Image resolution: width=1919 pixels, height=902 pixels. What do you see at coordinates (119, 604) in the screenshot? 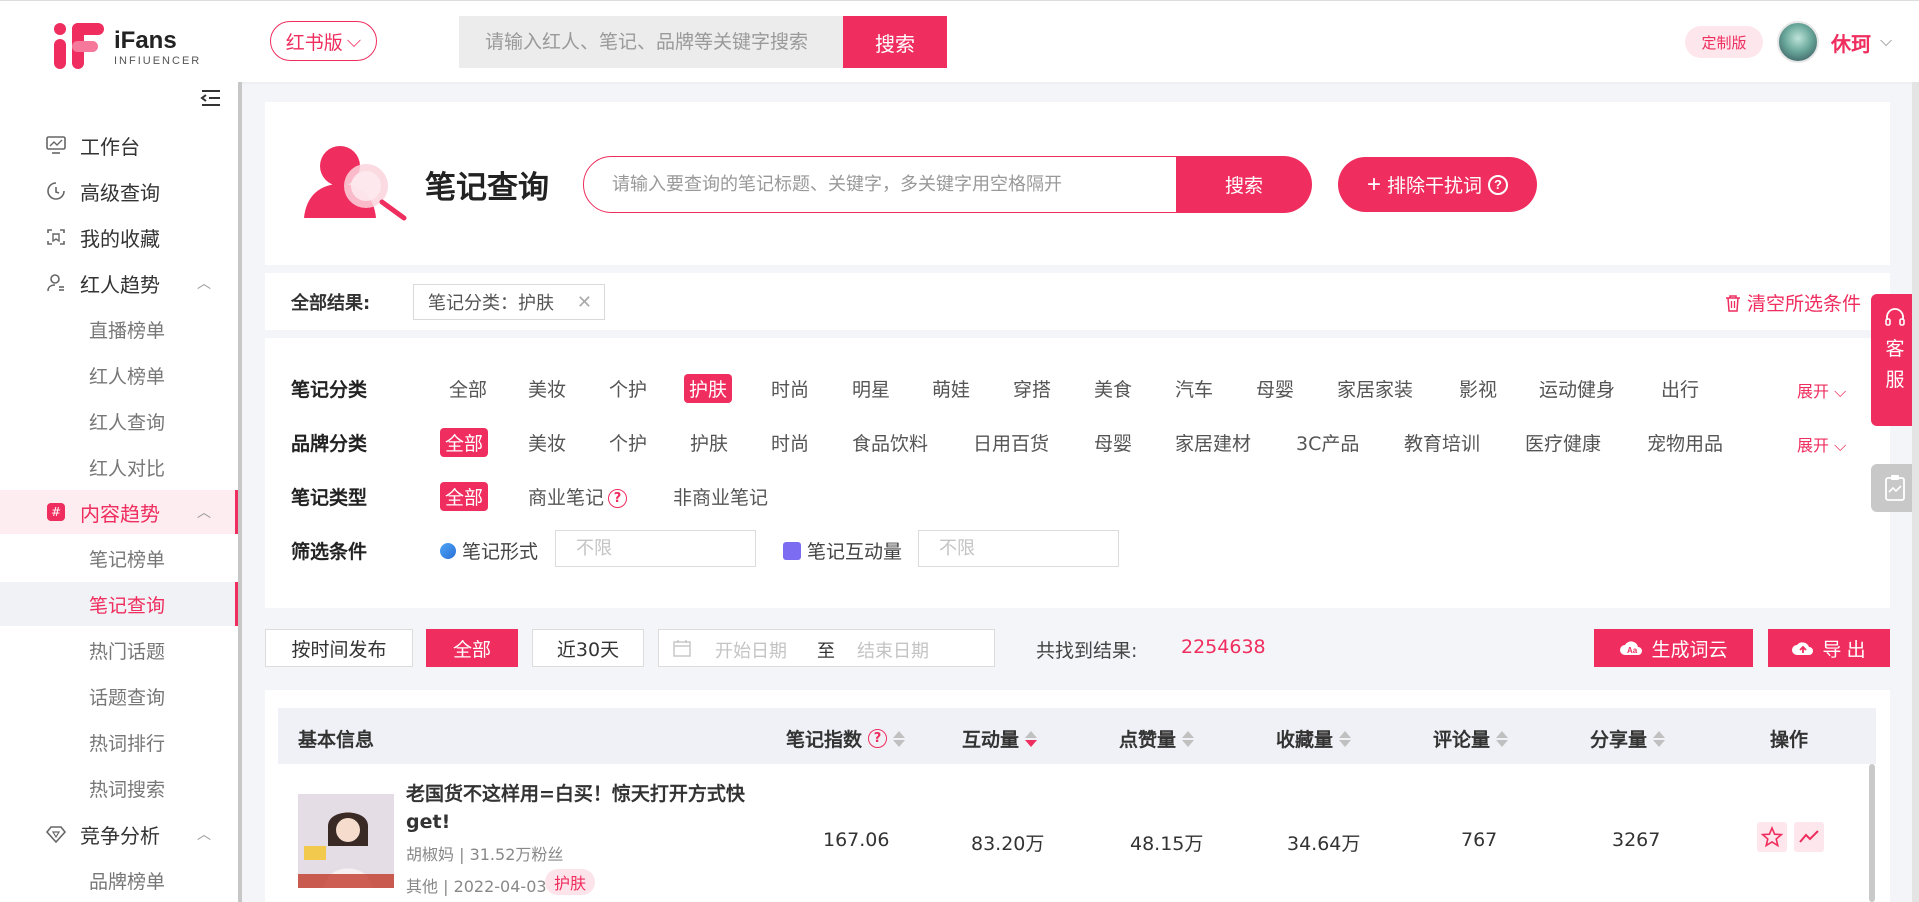
I see `sidebar-item-note-search: 笔记查询` at bounding box center [119, 604].